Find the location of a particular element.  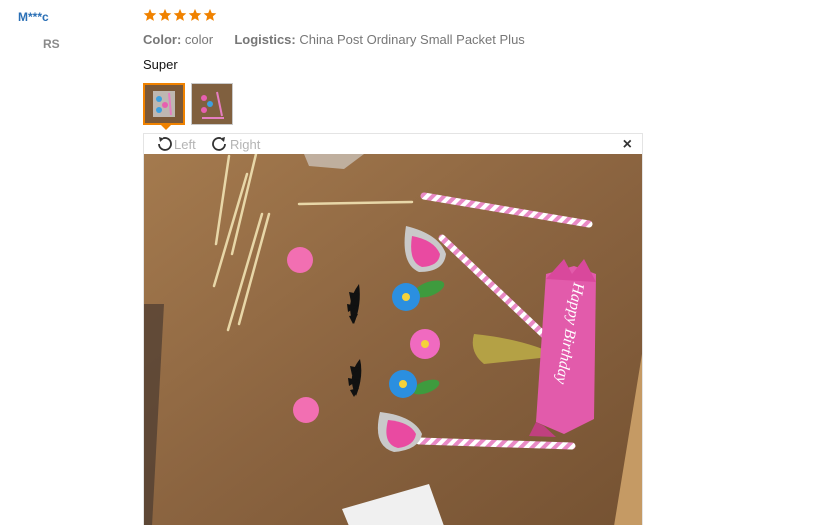

logistics-value: China Post Ordinary Small Packet Plus is located at coordinates (412, 39).